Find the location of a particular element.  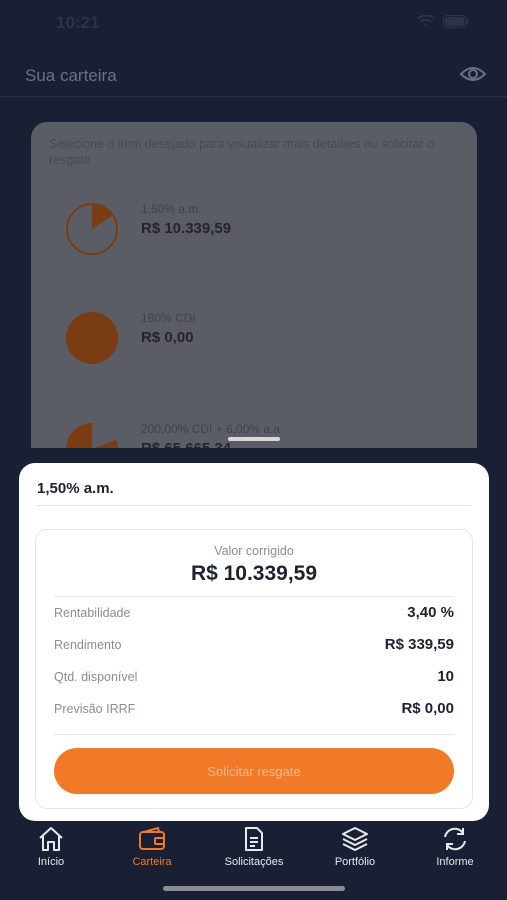

eye-icon is located at coordinates (473, 76).